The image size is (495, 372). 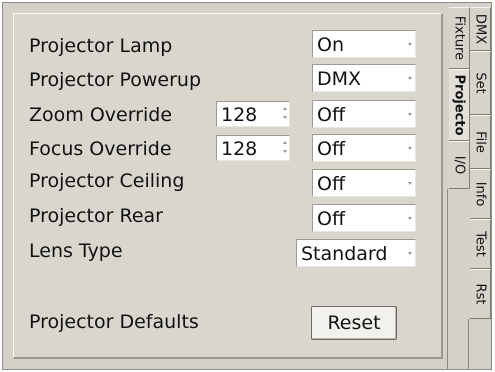 I want to click on lens-type-select: Standard, so click(x=356, y=253).